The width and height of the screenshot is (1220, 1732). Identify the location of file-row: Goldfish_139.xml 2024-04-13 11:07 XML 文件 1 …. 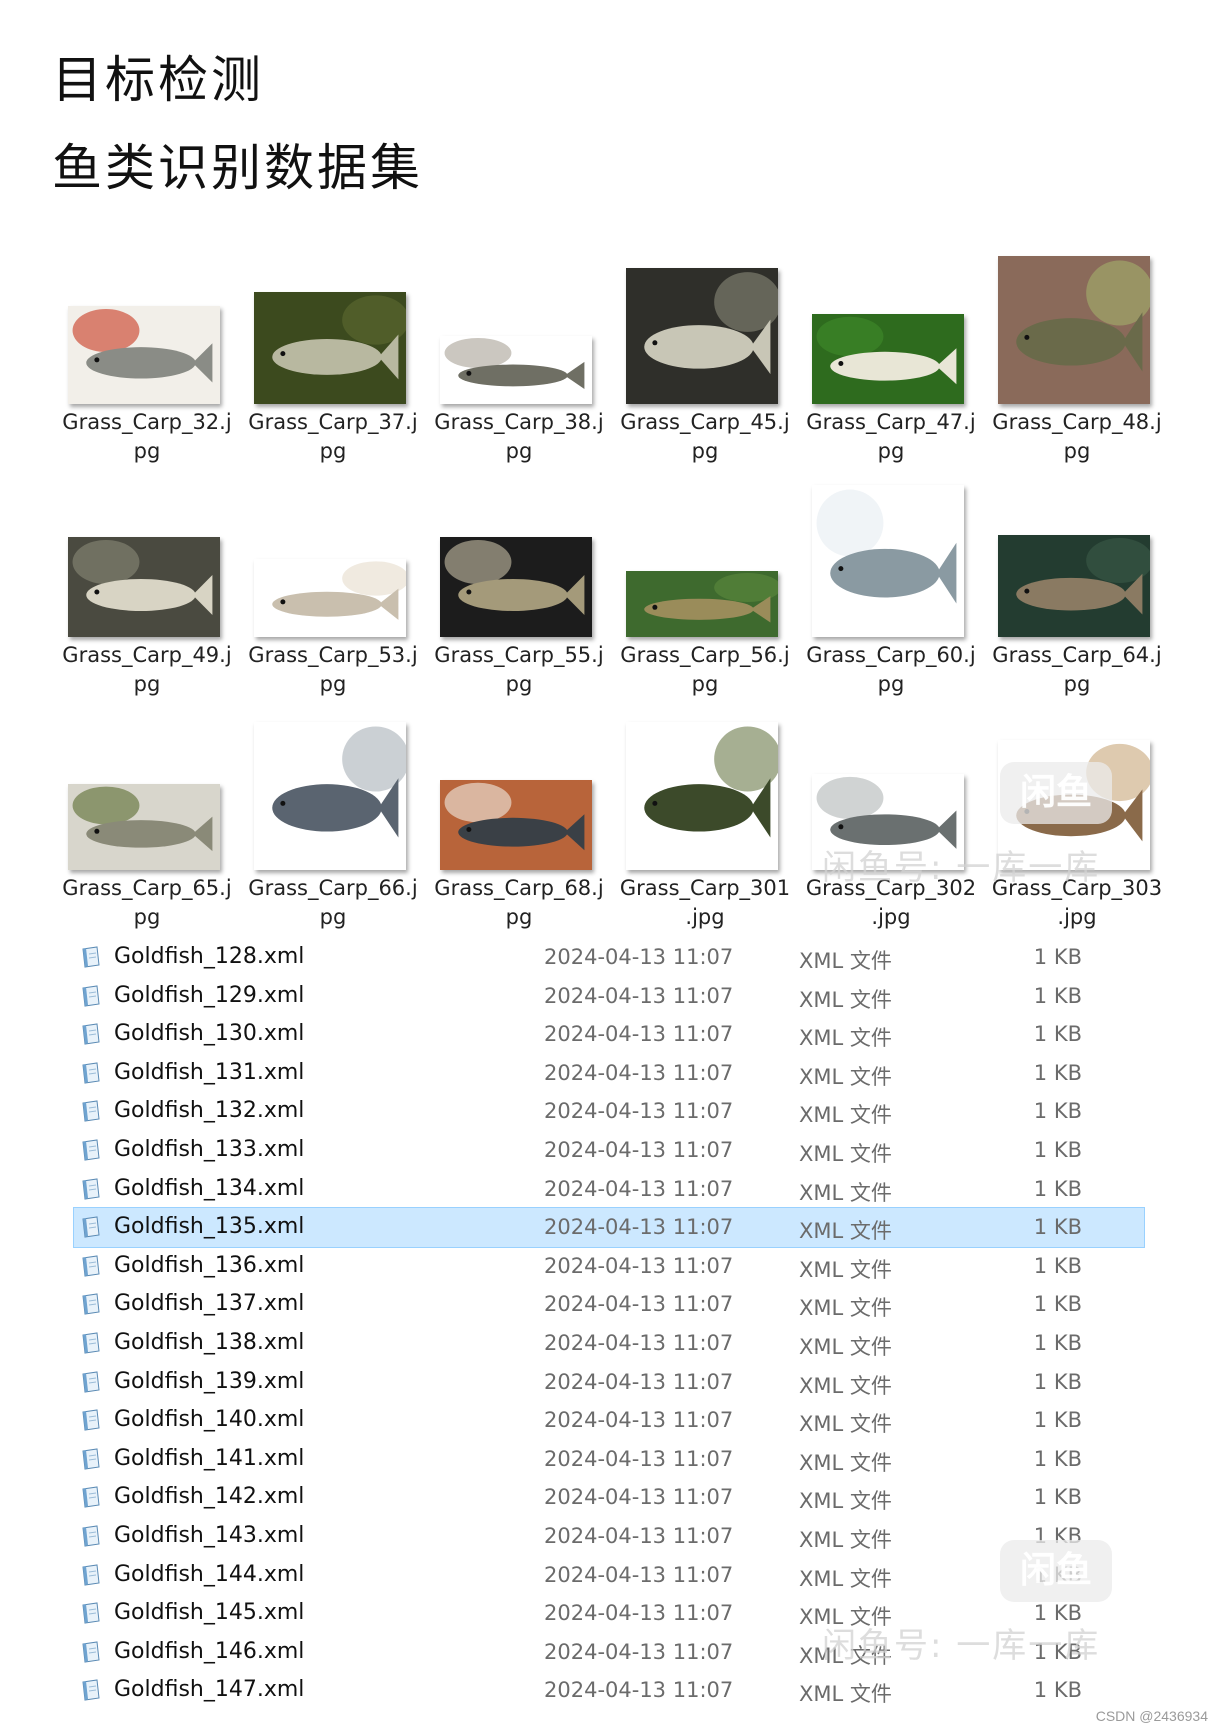
(609, 1382).